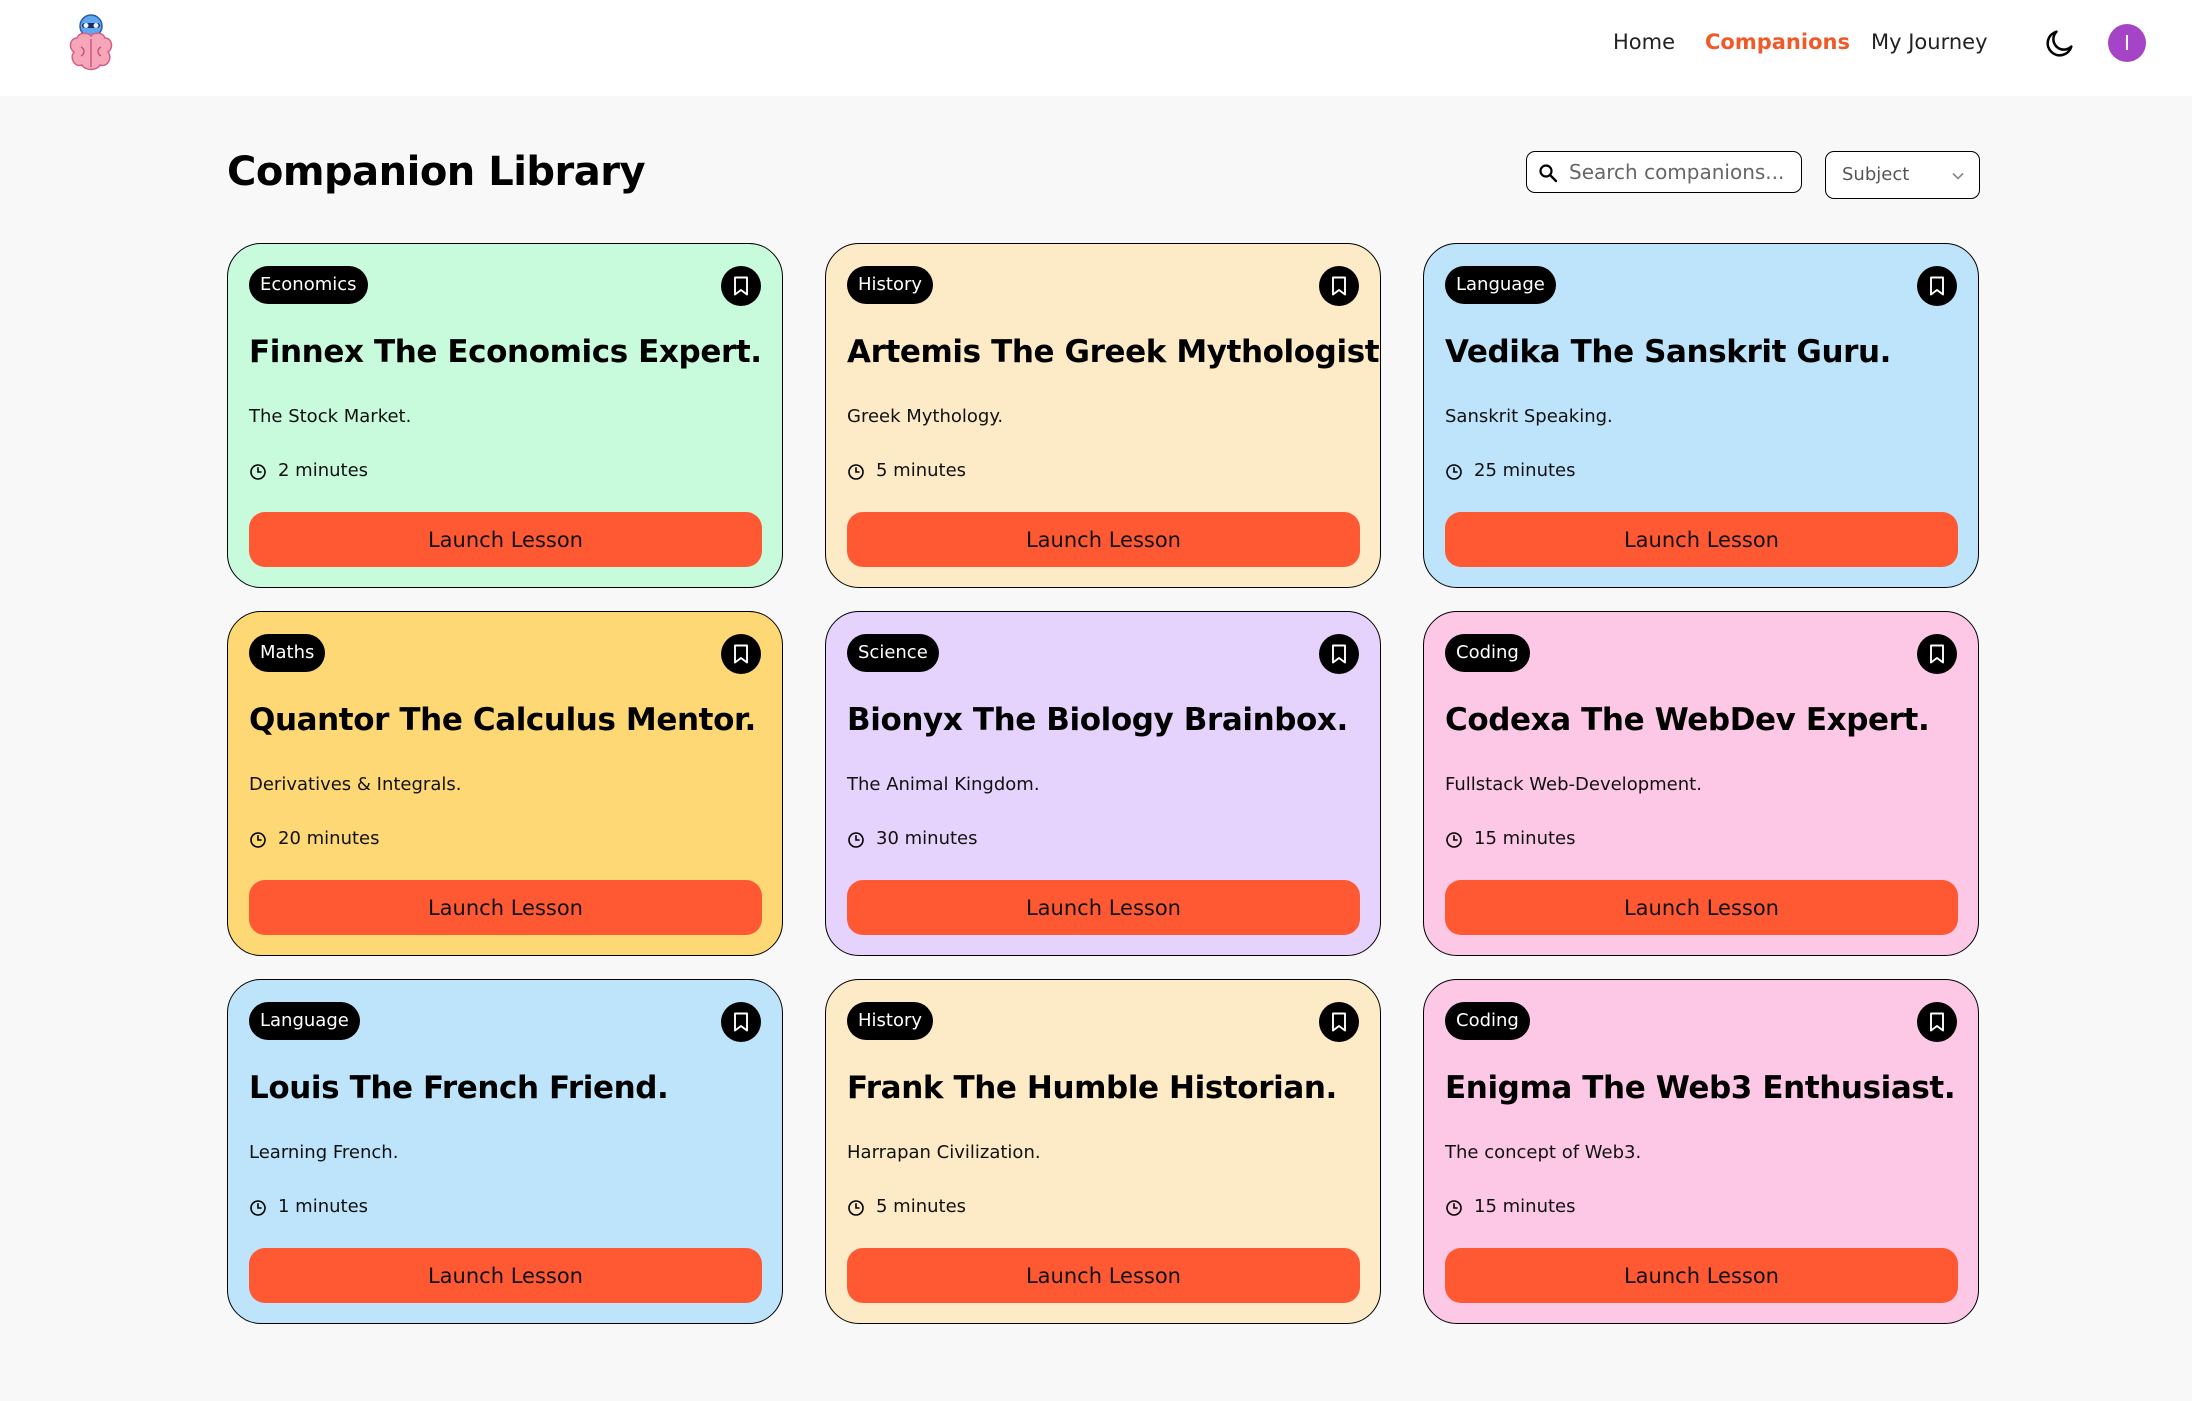 The width and height of the screenshot is (2192, 1401). I want to click on companion-title: Artemis The Greek Mythologist., so click(1114, 352).